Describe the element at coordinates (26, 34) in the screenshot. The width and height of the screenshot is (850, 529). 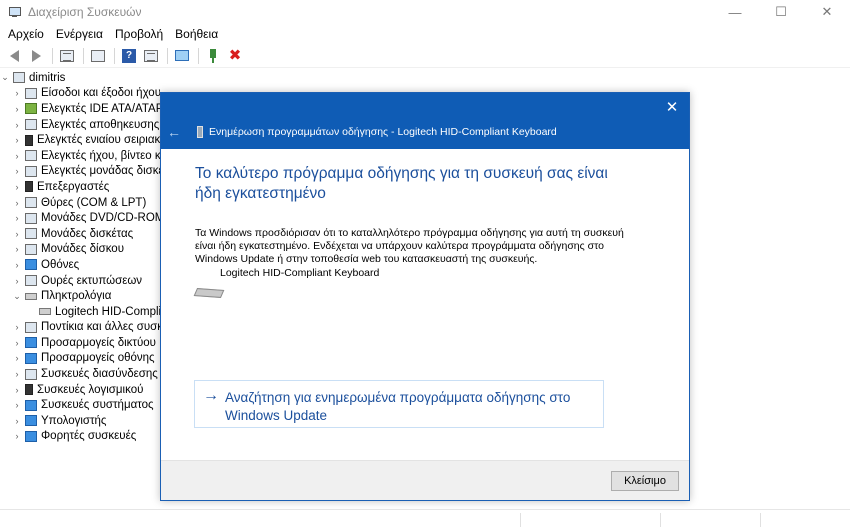
I see `menu-file: Αρχείο` at that location.